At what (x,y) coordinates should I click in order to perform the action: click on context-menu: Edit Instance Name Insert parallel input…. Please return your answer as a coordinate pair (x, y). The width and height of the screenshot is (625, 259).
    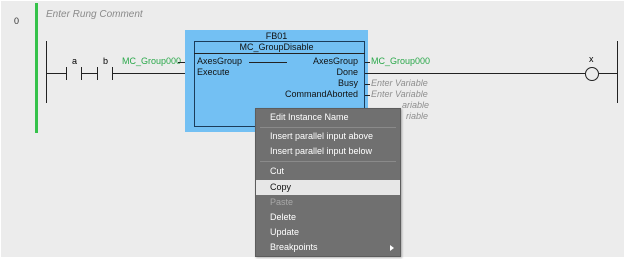
    Looking at the image, I should click on (328, 182).